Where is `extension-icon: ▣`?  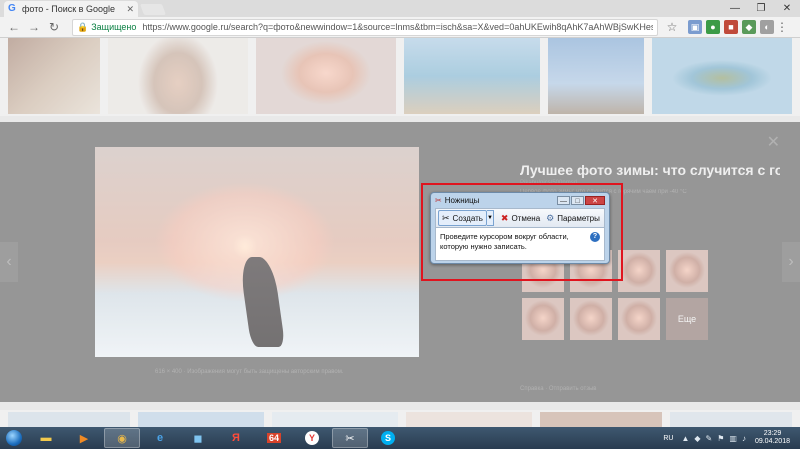 extension-icon: ▣ is located at coordinates (695, 27).